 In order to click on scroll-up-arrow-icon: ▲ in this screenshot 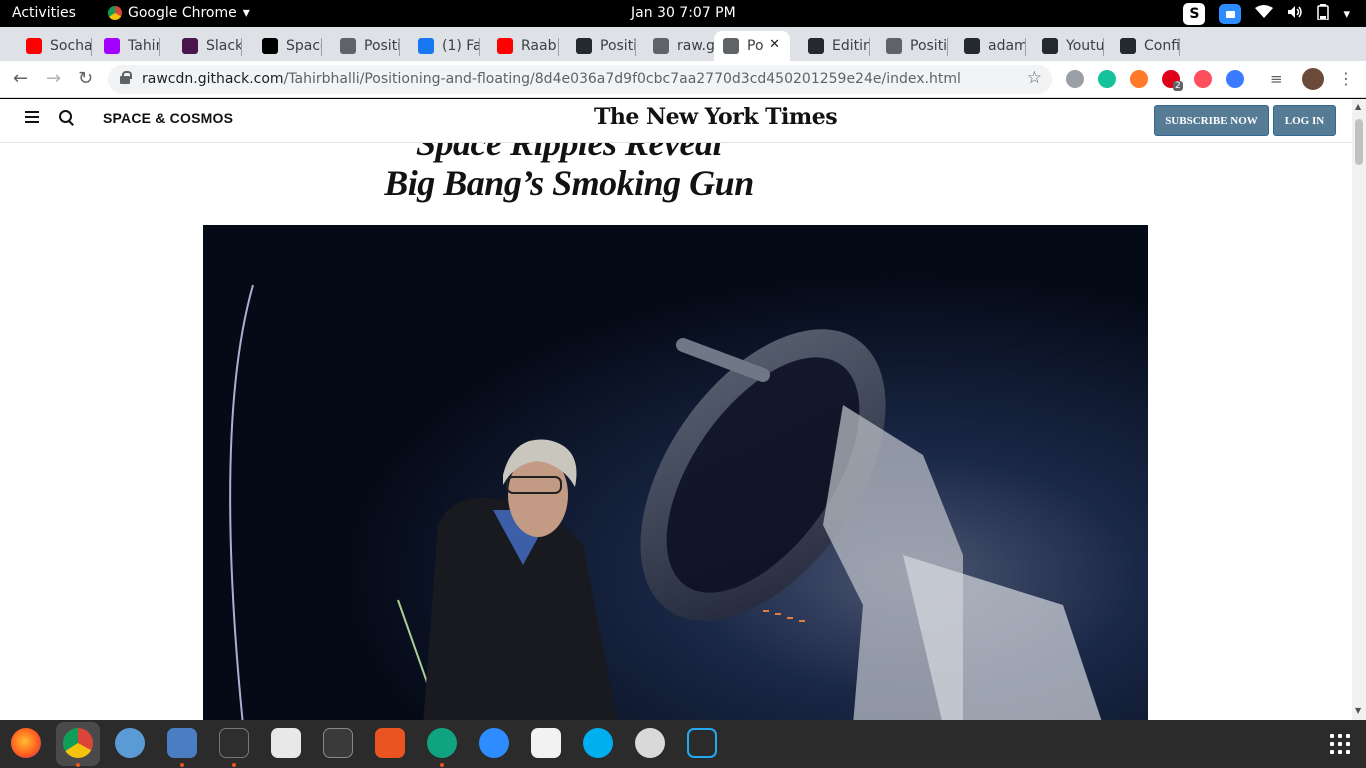, I will do `click(1358, 106)`.